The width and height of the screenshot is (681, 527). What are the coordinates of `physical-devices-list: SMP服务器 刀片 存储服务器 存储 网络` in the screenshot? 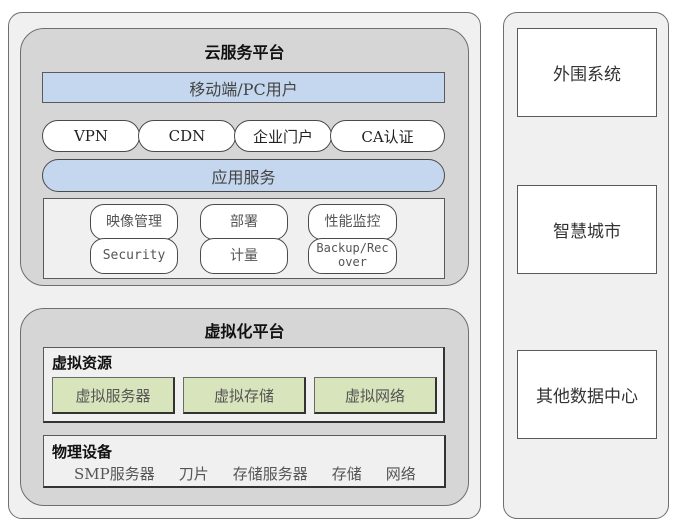 It's located at (257, 473).